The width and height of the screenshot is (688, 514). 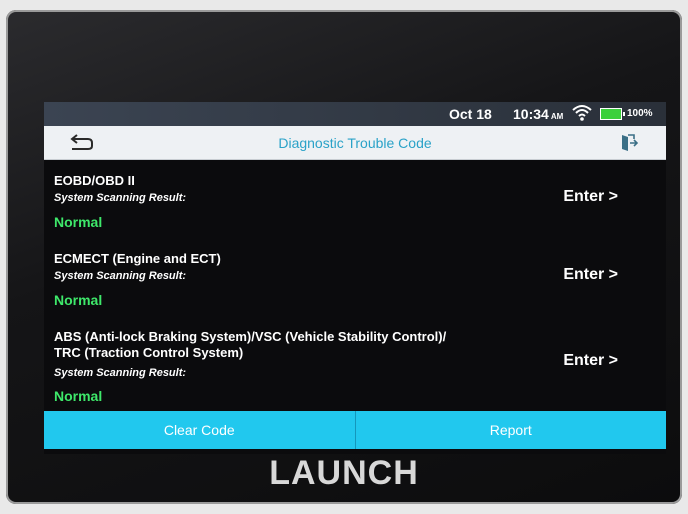 What do you see at coordinates (510, 430) in the screenshot?
I see `report-button: Report` at bounding box center [510, 430].